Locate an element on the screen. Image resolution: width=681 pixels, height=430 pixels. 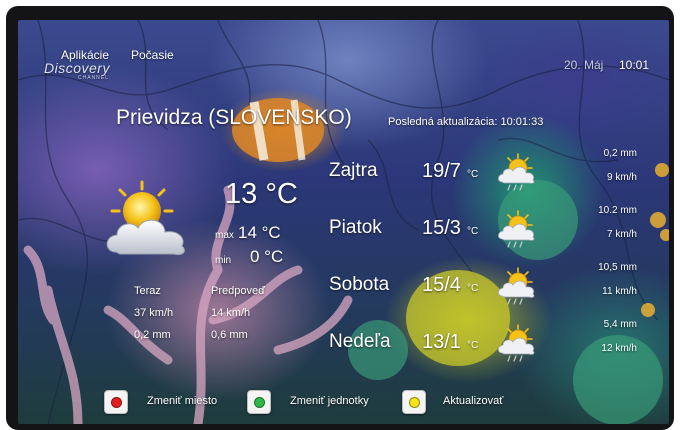
forecast-wind: 9 km/h is located at coordinates (621, 177).